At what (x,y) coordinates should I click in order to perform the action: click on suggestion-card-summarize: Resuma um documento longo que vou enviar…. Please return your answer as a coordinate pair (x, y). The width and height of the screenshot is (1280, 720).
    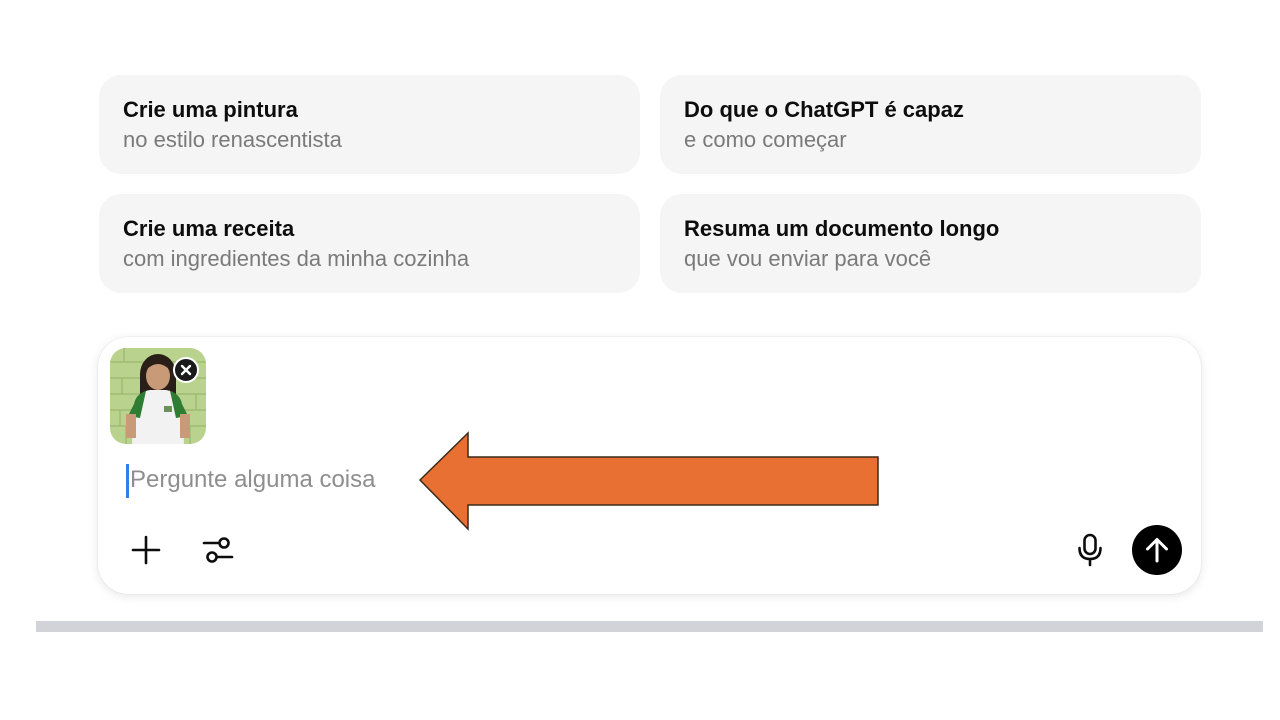
    Looking at the image, I should click on (930, 243).